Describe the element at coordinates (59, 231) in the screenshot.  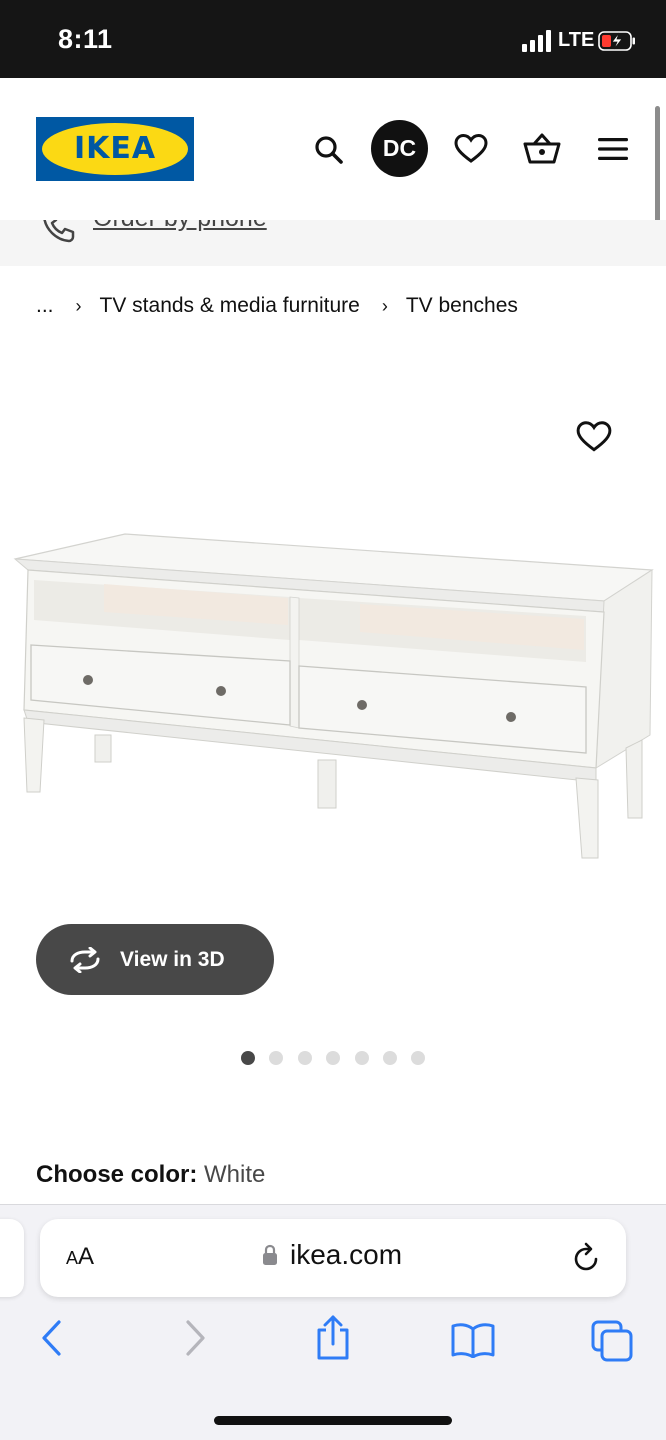
I see `phone-icon` at that location.